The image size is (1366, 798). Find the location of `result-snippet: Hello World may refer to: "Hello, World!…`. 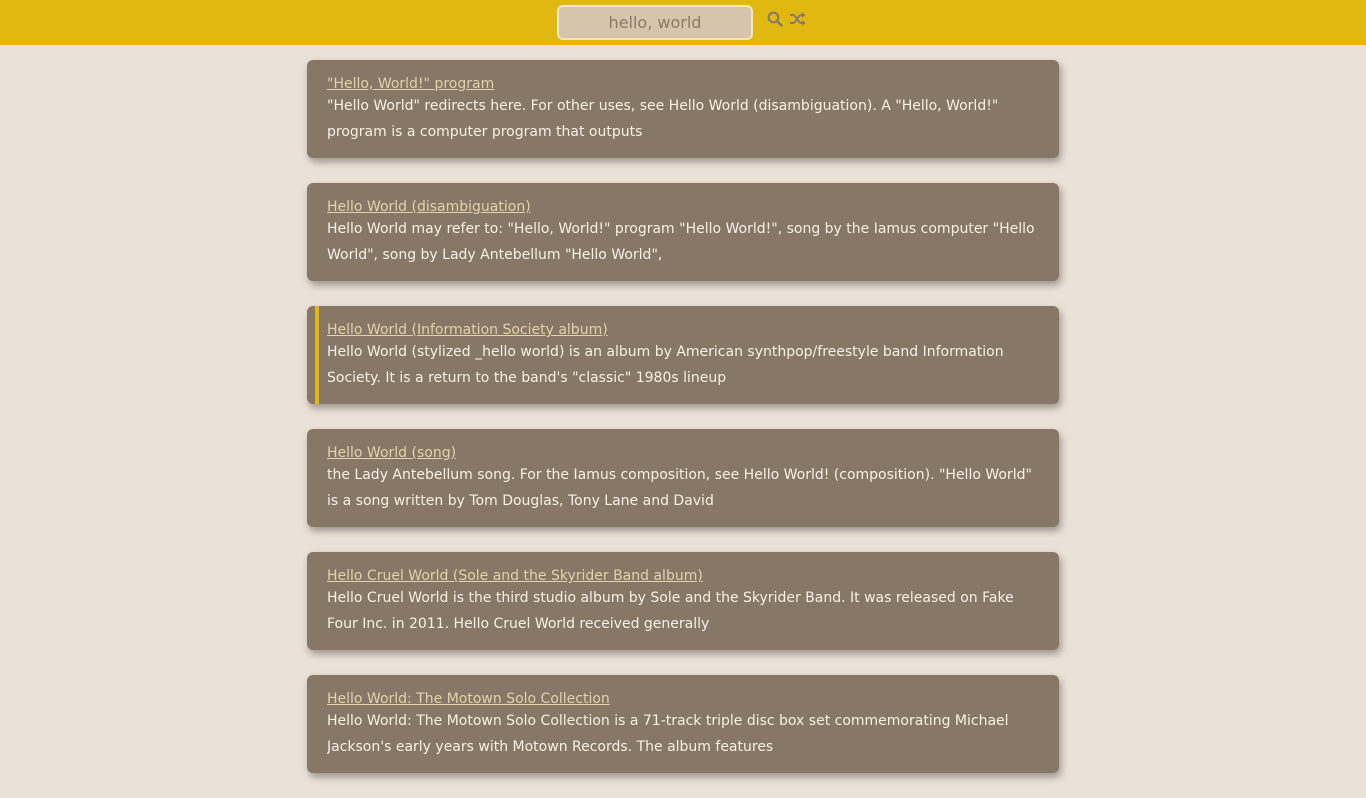

result-snippet: Hello World may refer to: "Hello, World!… is located at coordinates (681, 242).